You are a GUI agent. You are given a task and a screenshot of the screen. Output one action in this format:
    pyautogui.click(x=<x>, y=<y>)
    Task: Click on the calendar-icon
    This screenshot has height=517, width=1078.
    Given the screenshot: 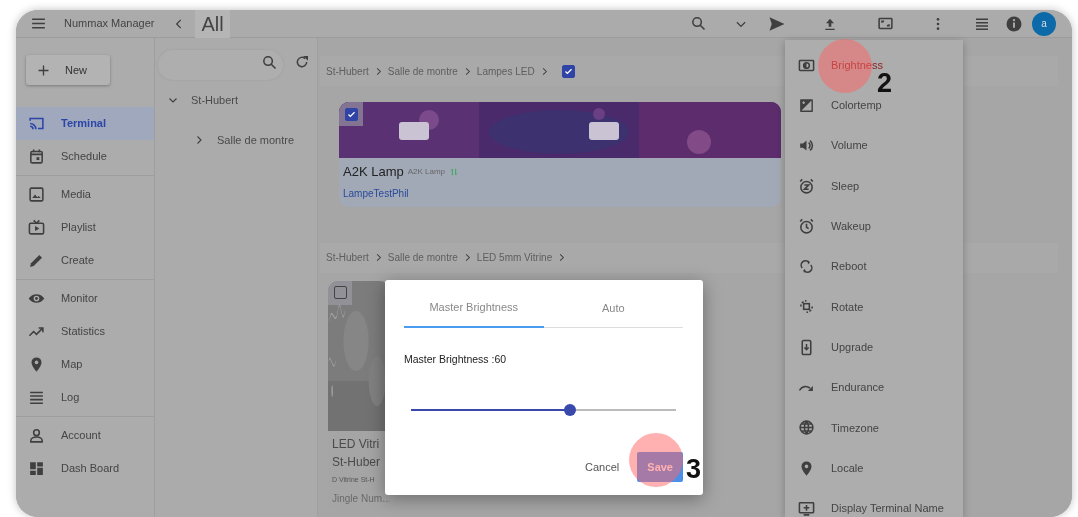 What is the action you would take?
    pyautogui.click(x=36, y=156)
    